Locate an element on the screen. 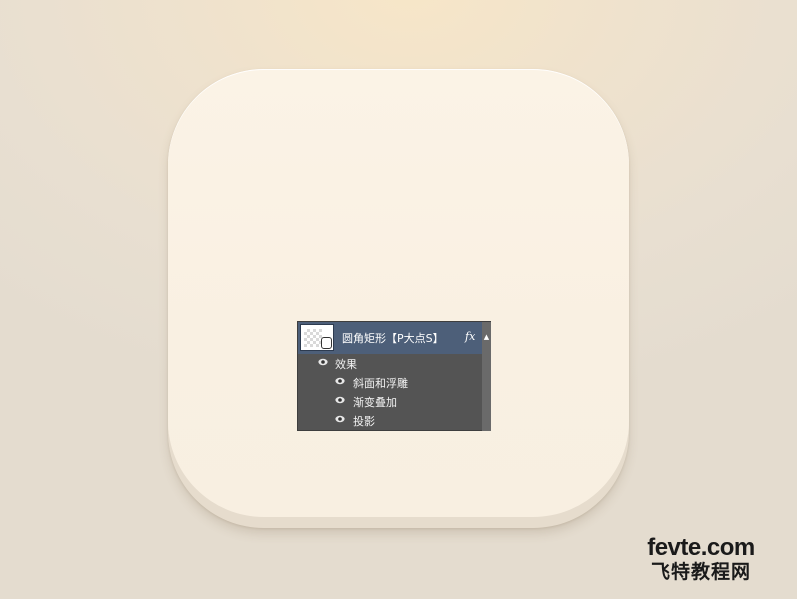 The height and width of the screenshot is (599, 797). layer-name: 圆角矩形【P大点S】 is located at coordinates (393, 338).